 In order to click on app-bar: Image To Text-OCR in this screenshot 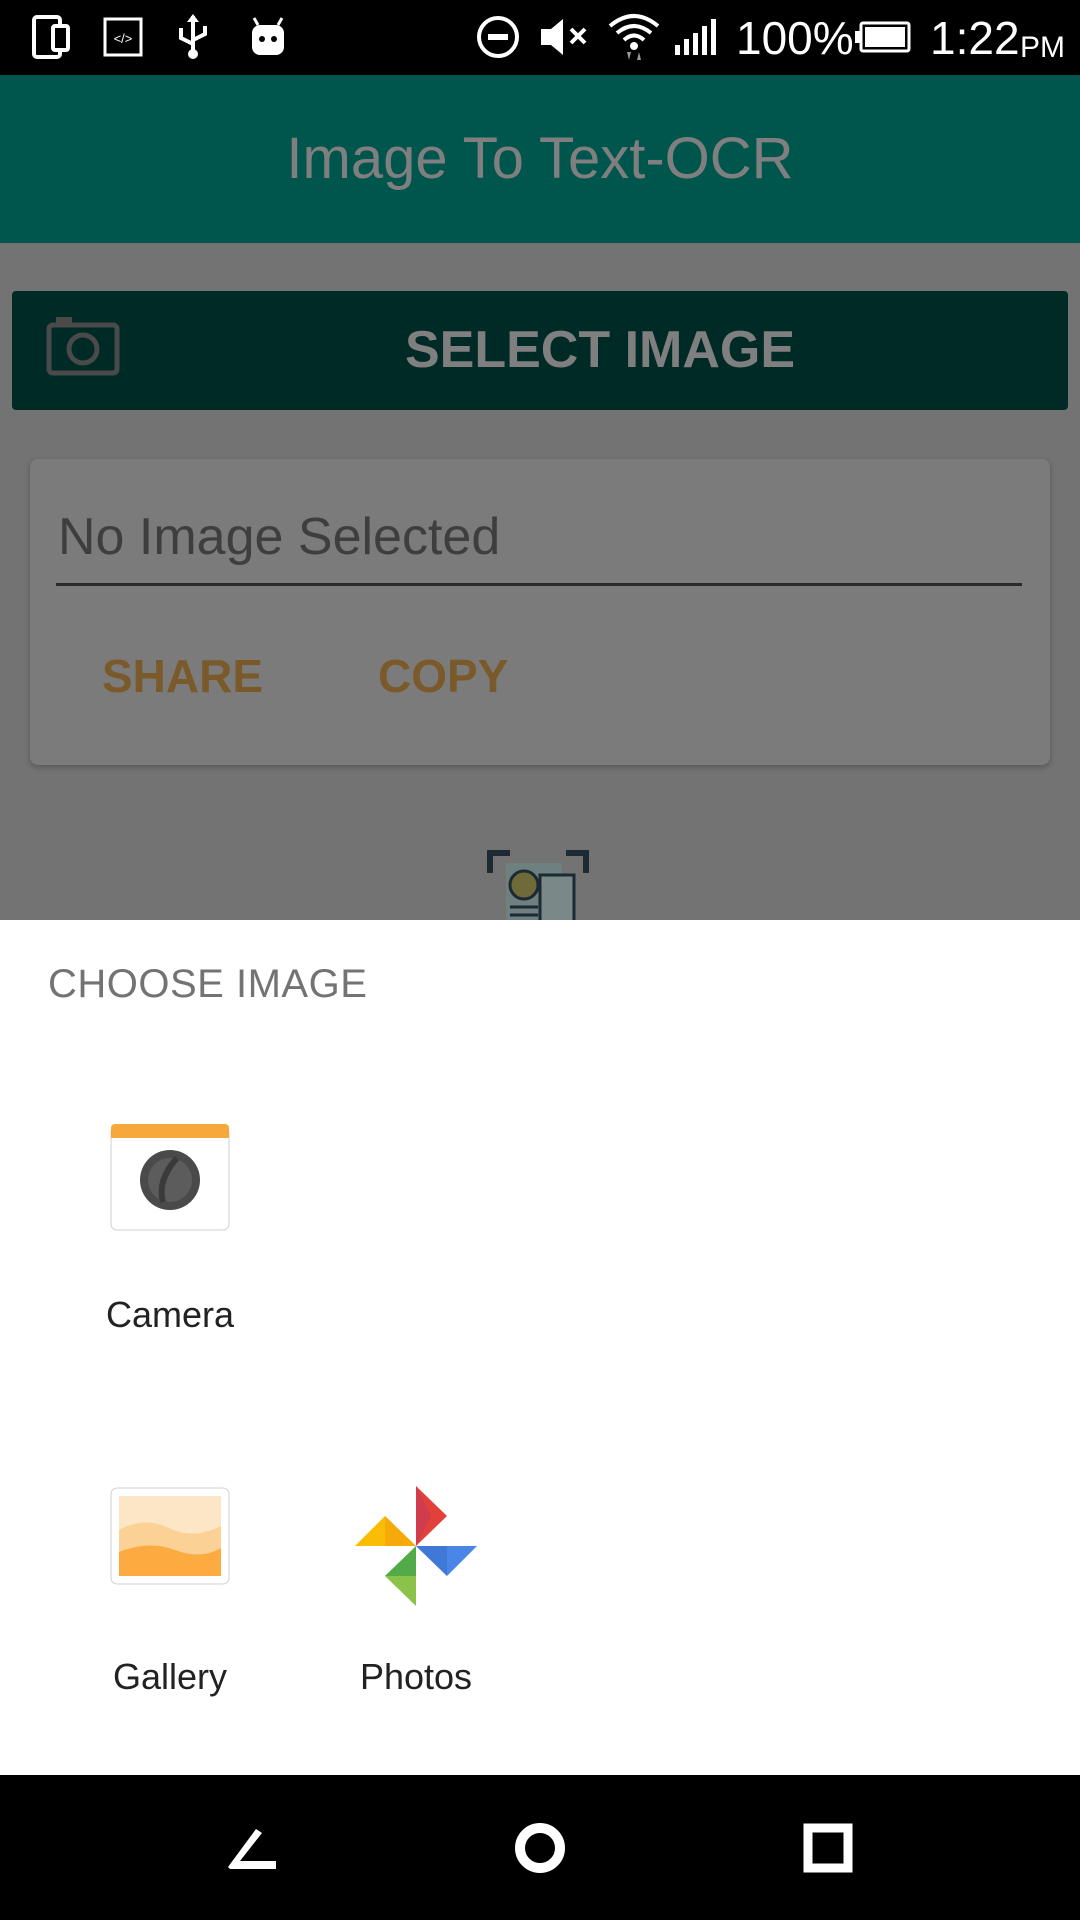, I will do `click(540, 159)`.